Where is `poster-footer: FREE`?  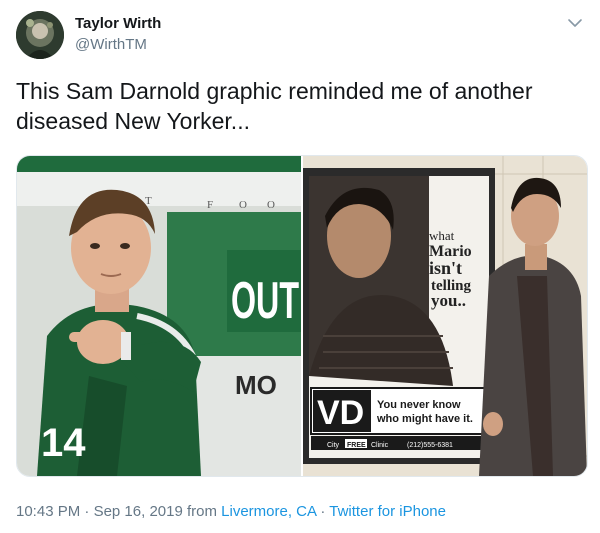
poster-footer: FREE is located at coordinates (356, 445).